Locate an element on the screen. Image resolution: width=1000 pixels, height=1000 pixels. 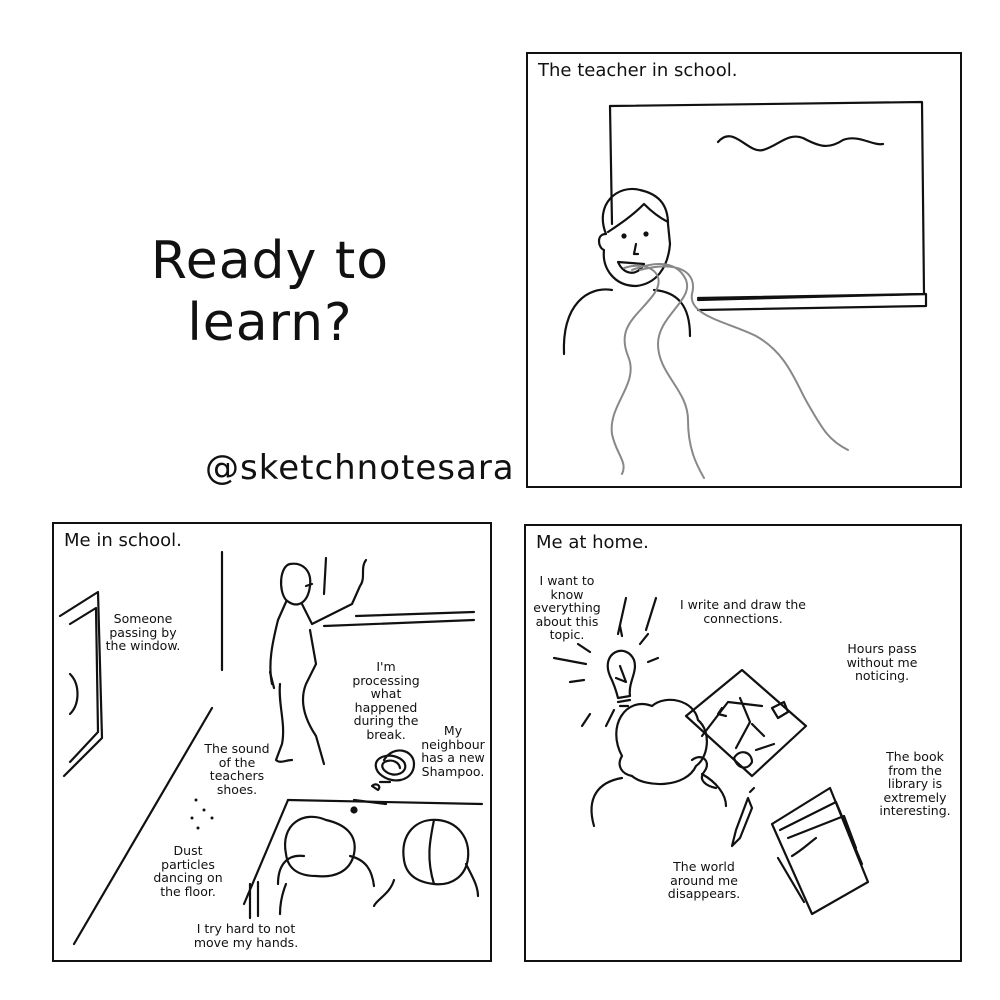
note-shoes: The sound of the teachers shoes. is located at coordinates (237, 769).